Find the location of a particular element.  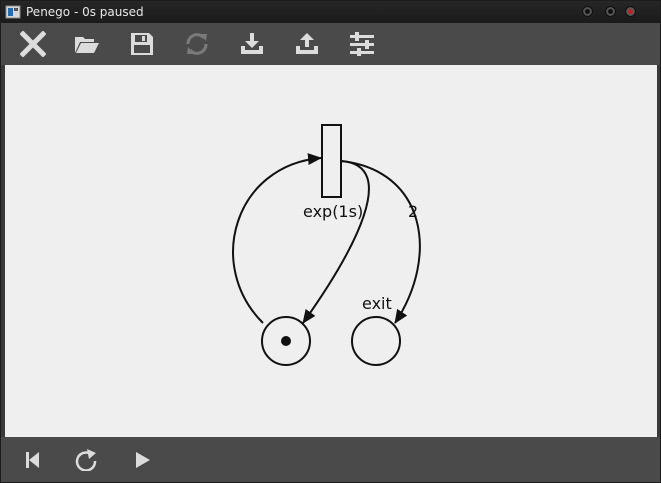

step-button is located at coordinates (87, 460).